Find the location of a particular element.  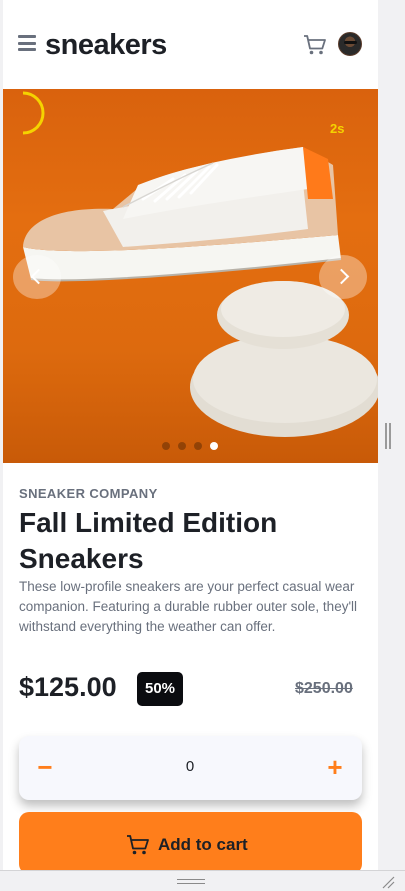

window-bottom-bar is located at coordinates (202, 880).